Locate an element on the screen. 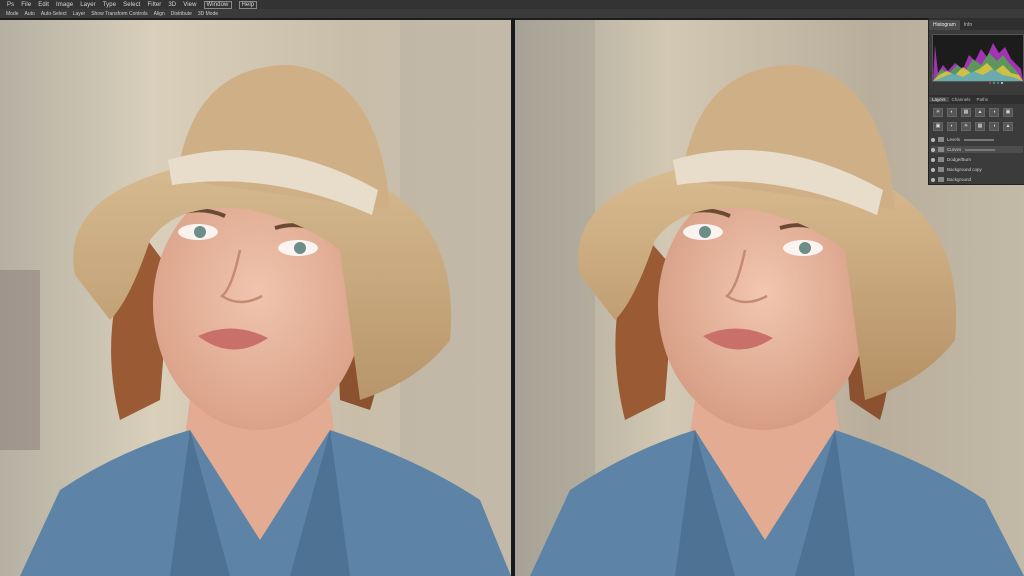  tab-paths: Paths is located at coordinates (983, 99).